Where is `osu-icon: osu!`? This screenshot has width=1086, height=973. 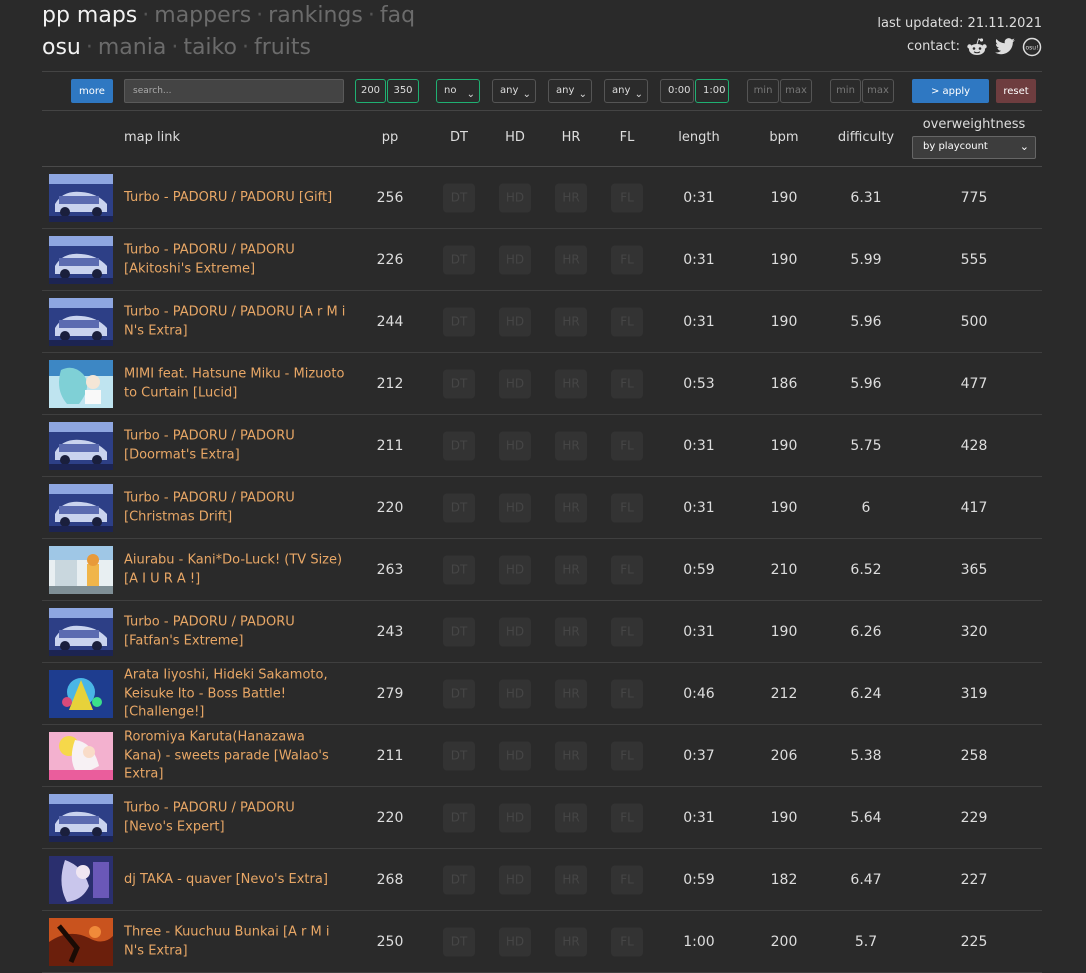 osu-icon: osu! is located at coordinates (1032, 47).